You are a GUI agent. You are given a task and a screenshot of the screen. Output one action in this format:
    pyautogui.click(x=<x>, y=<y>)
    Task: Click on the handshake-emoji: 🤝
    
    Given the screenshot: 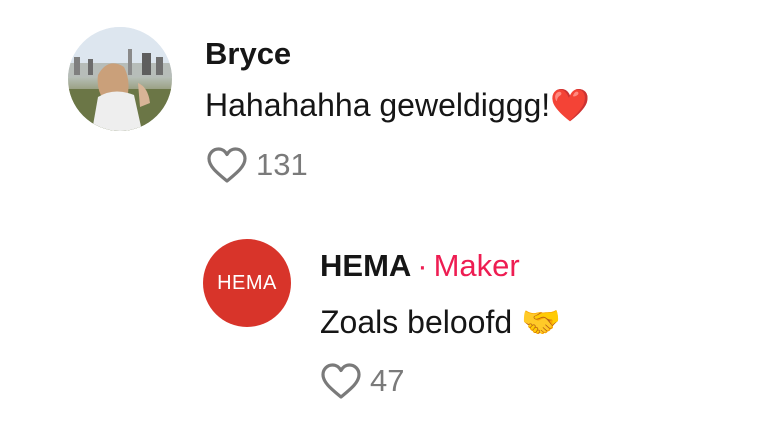 What is the action you would take?
    pyautogui.click(x=541, y=322)
    